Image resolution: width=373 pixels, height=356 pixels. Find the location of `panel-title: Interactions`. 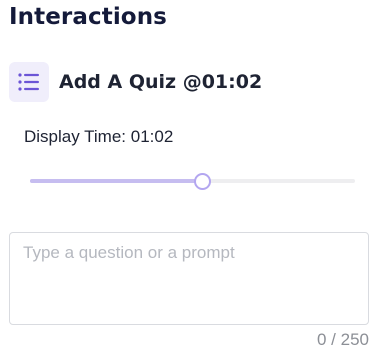

panel-title: Interactions is located at coordinates (88, 17).